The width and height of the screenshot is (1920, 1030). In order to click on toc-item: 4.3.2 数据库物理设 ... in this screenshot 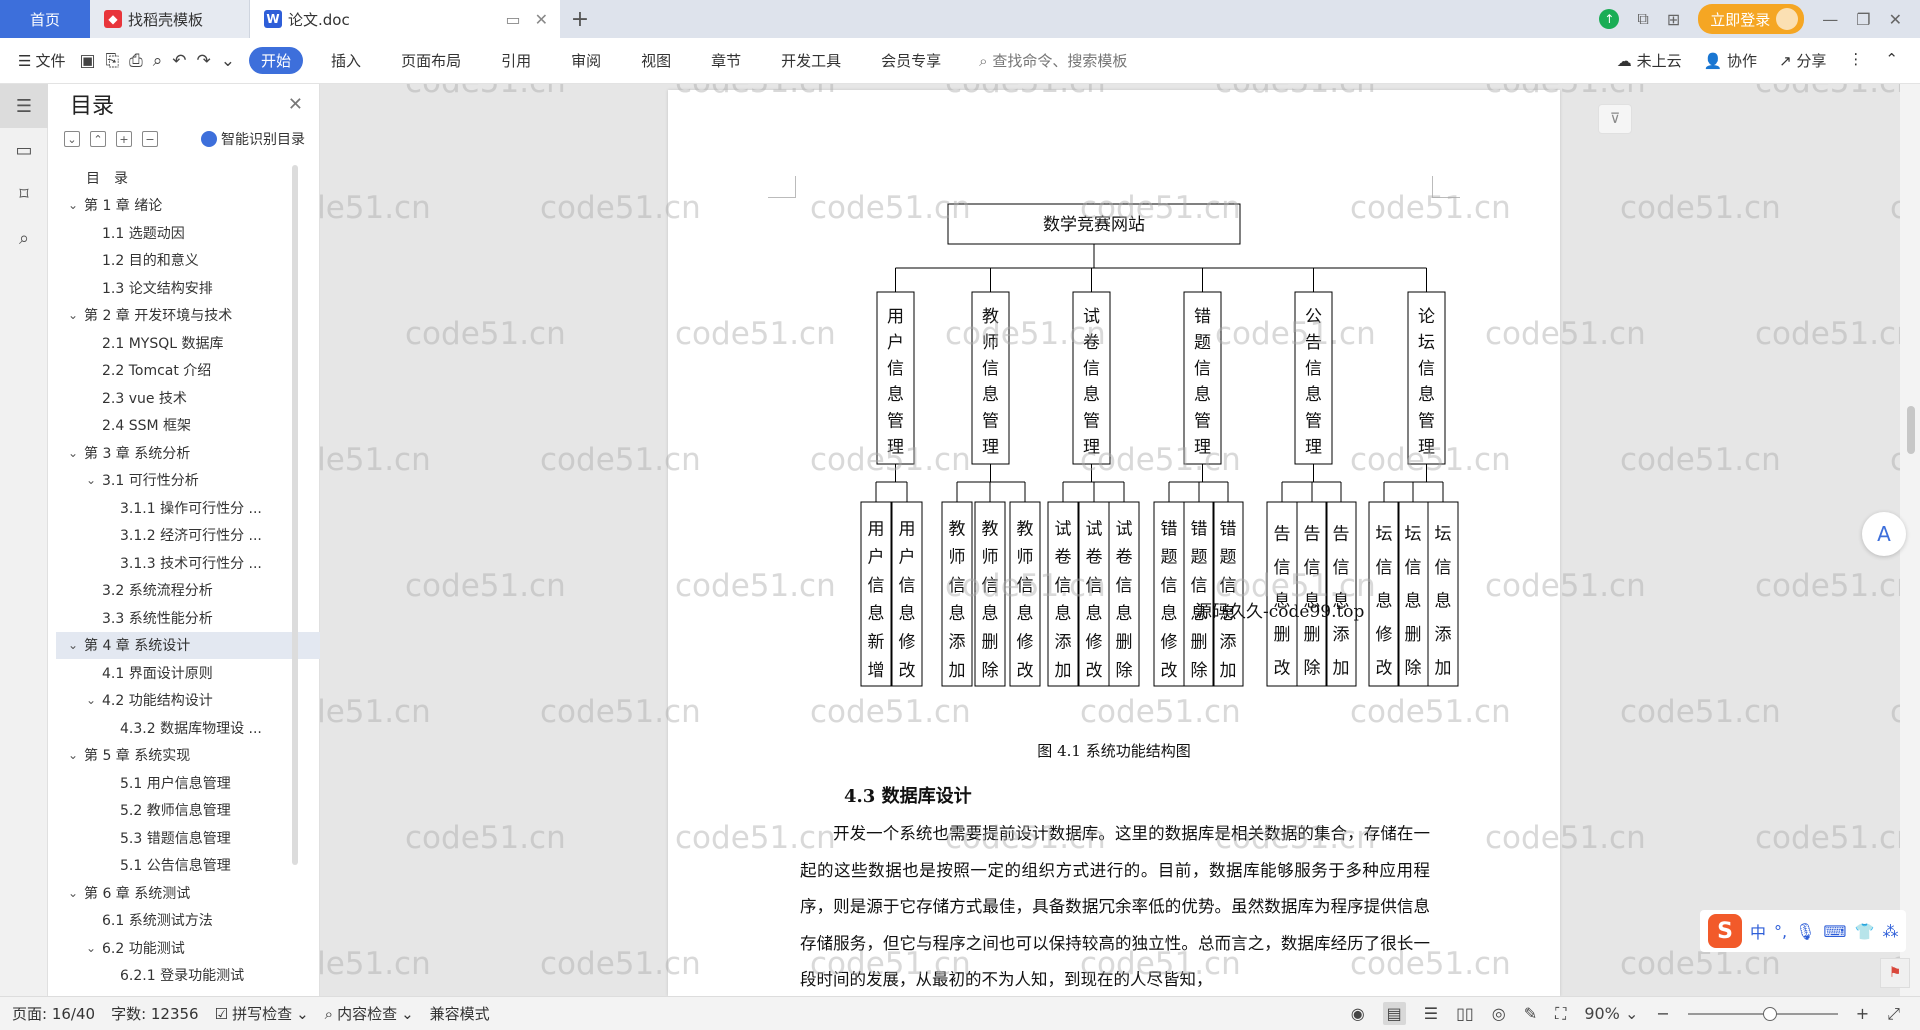, I will do `click(200, 728)`.